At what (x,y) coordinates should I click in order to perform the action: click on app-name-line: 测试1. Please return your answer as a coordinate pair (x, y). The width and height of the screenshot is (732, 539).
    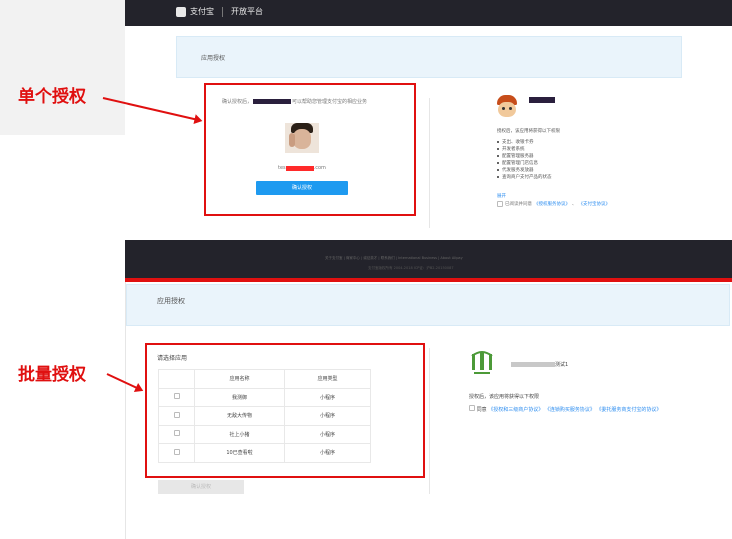
    Looking at the image, I should click on (539, 364).